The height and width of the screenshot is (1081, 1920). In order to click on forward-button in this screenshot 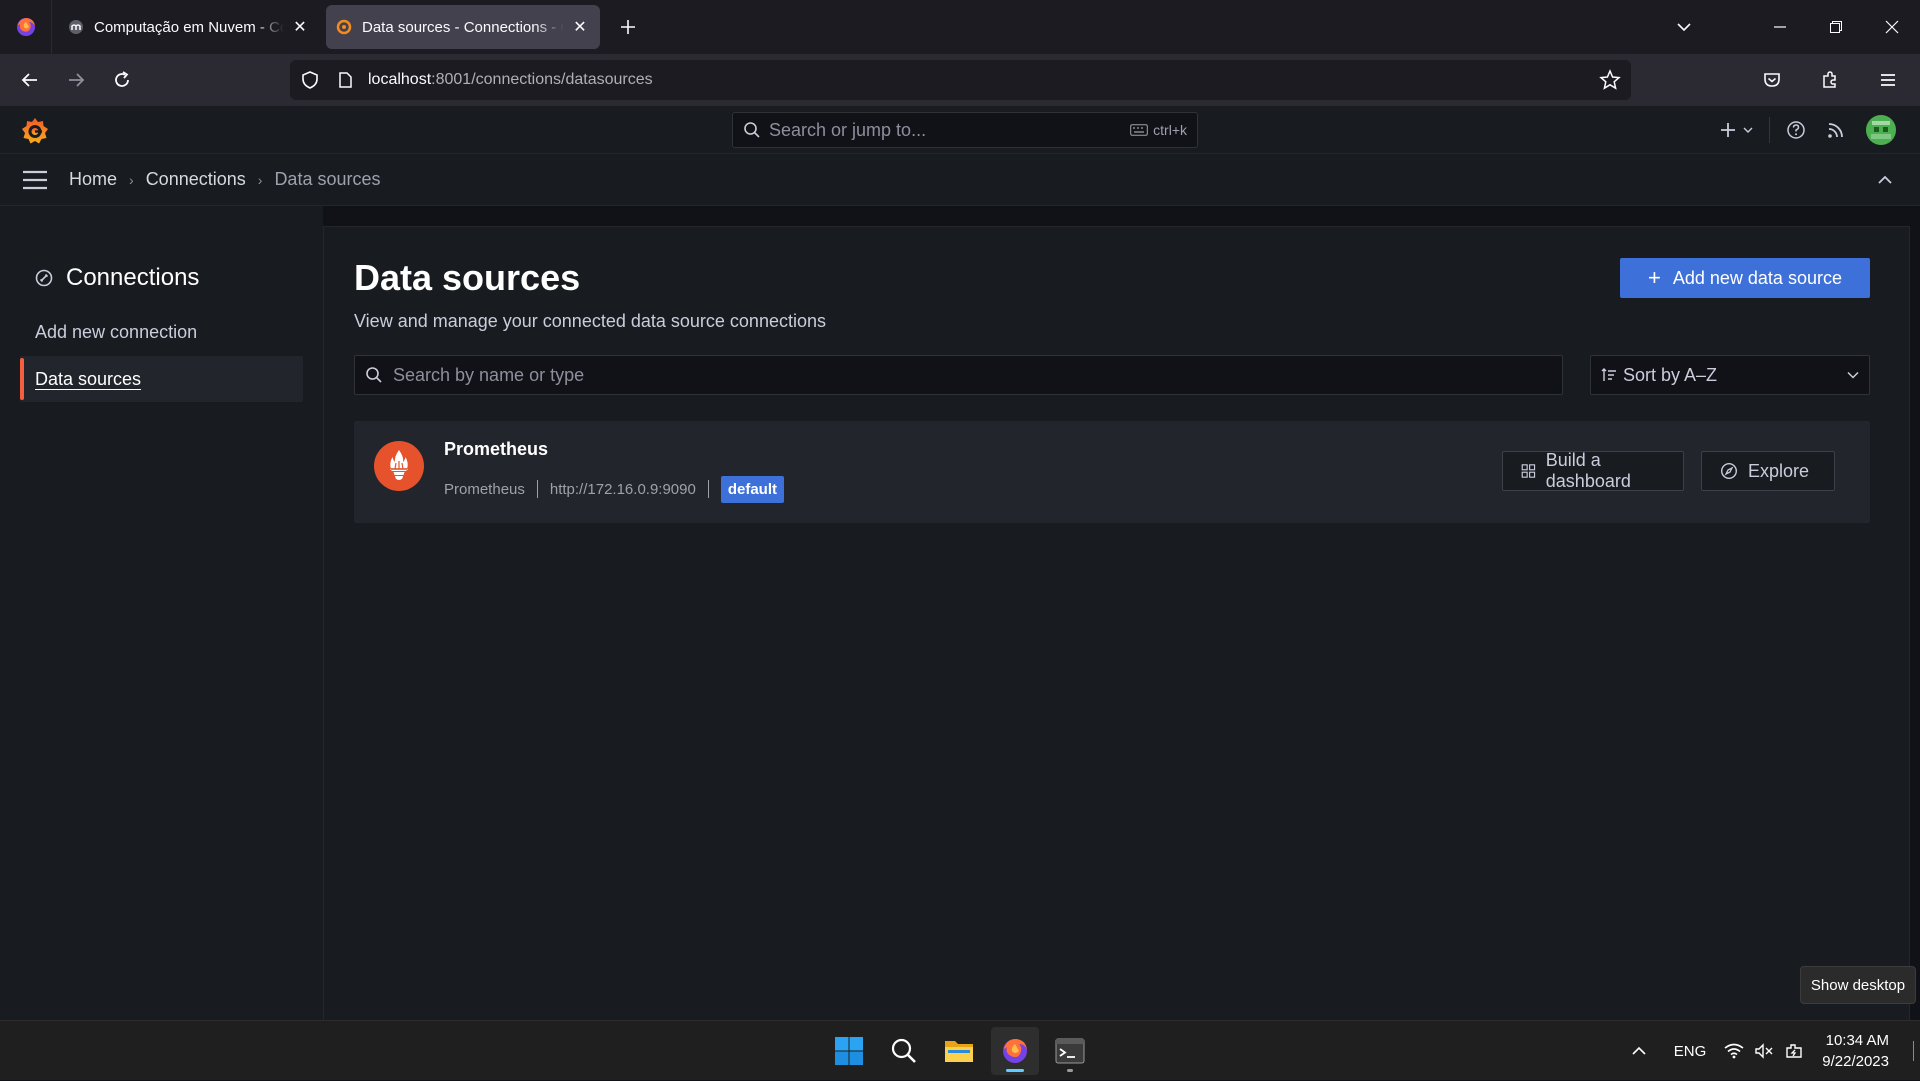, I will do `click(76, 80)`.